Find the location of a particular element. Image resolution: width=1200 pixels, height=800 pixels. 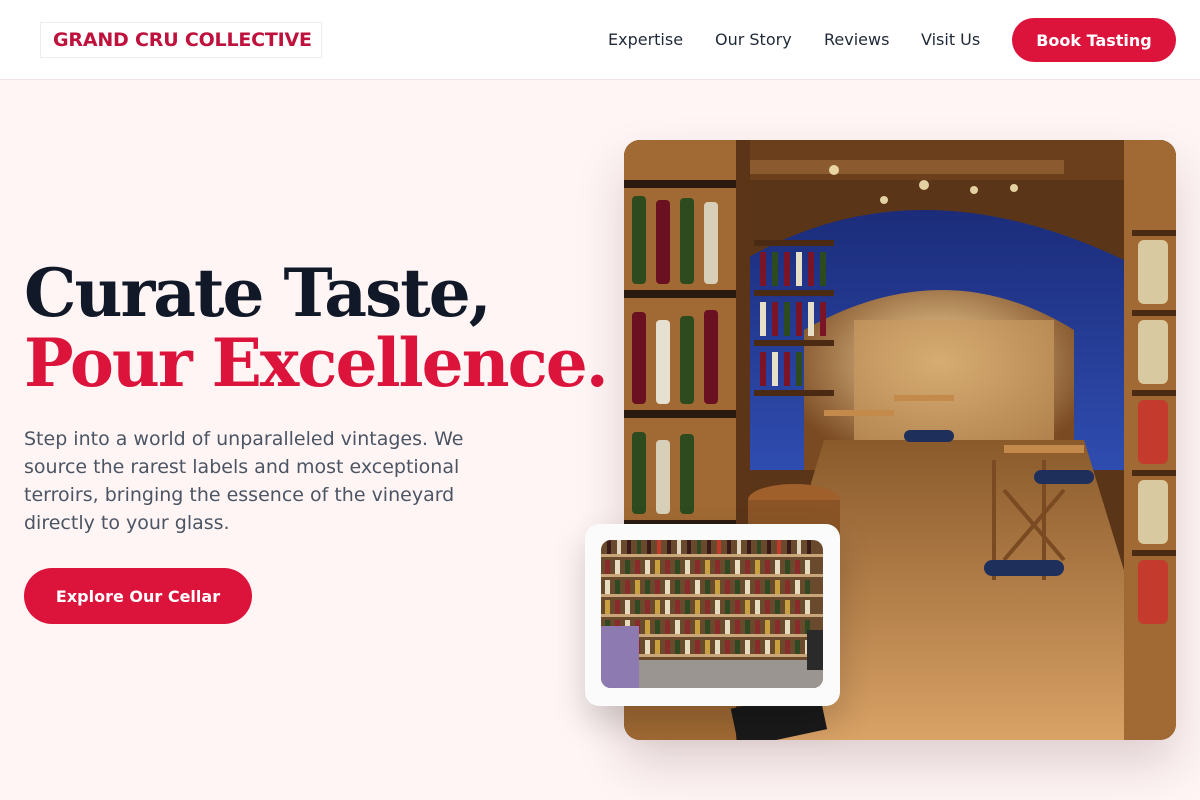

nav-link-expertise: Expertise is located at coordinates (645, 39).